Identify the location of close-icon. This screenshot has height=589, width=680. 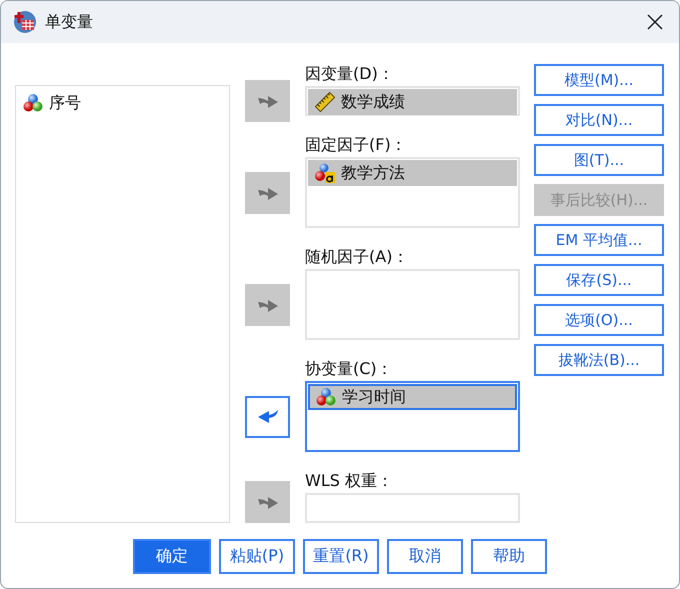
(655, 22).